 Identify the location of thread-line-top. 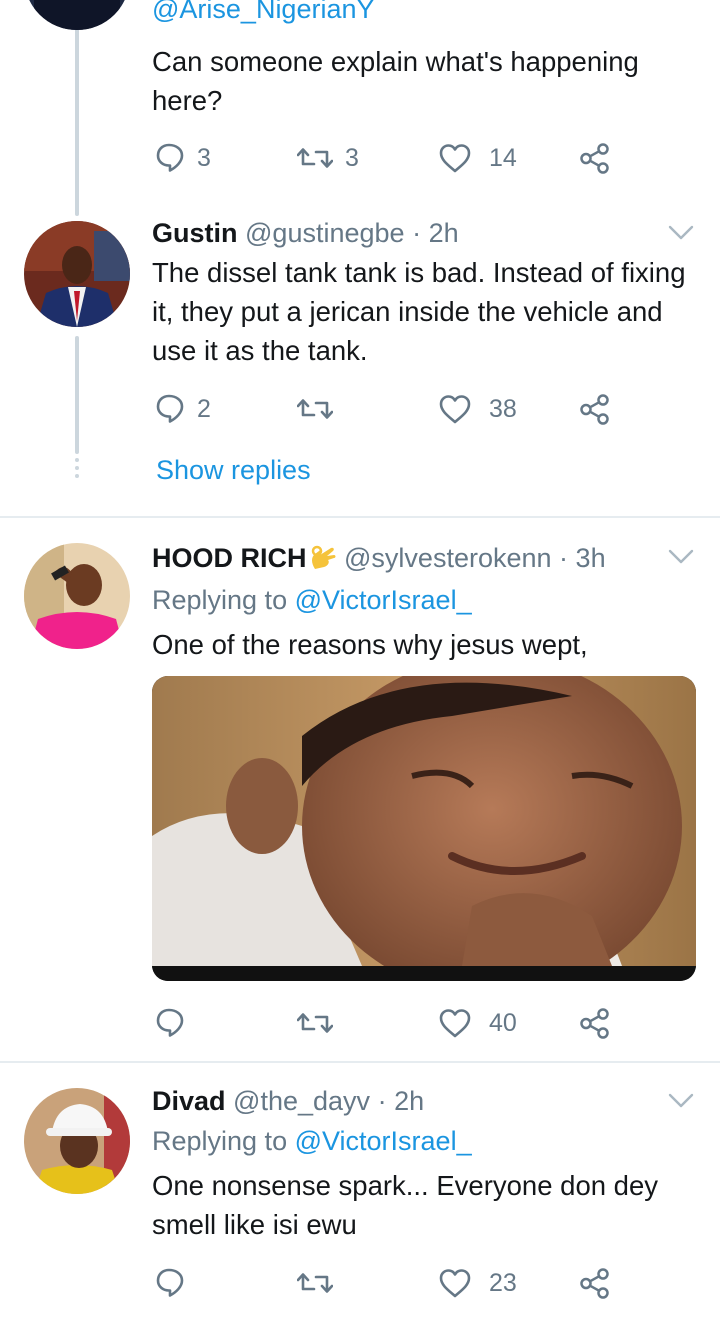
(77, 108).